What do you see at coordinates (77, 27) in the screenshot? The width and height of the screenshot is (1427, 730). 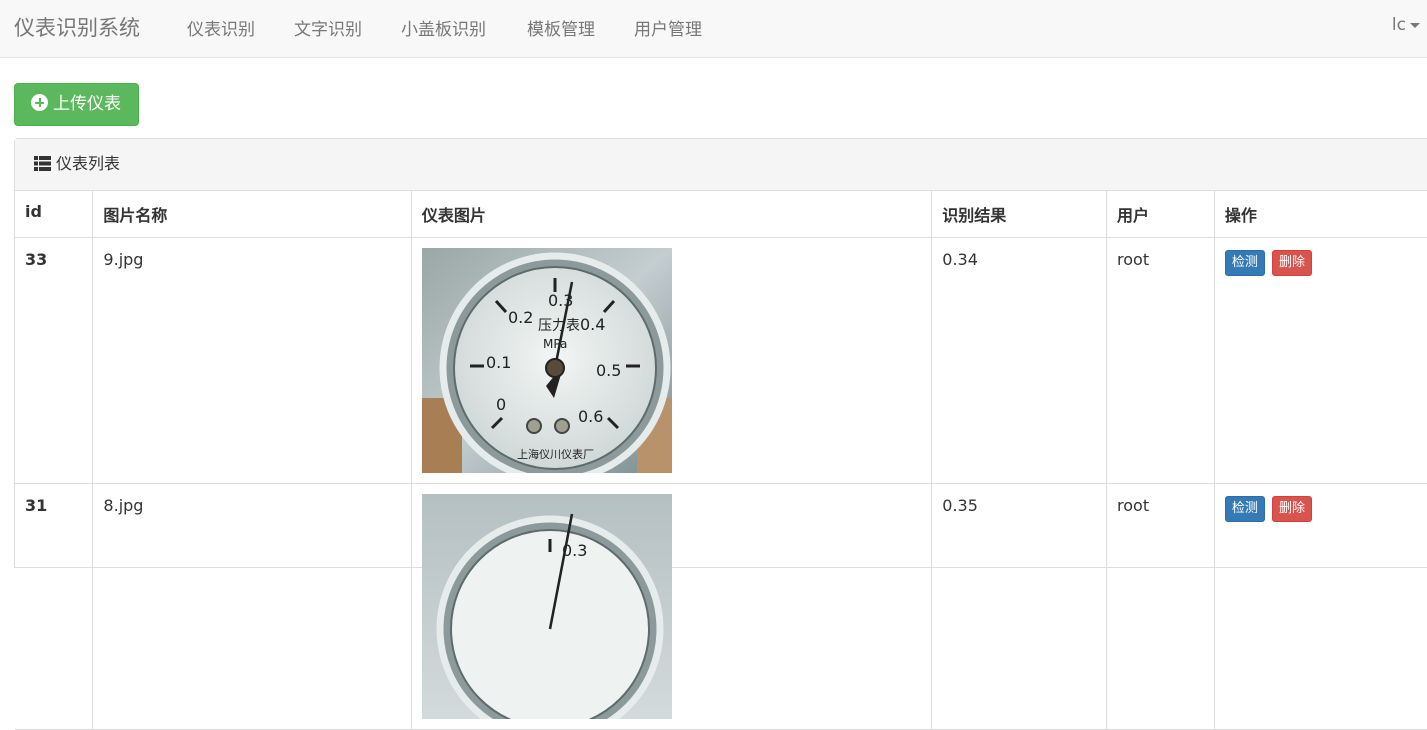 I see `brand-title: 仪表识别系统` at bounding box center [77, 27].